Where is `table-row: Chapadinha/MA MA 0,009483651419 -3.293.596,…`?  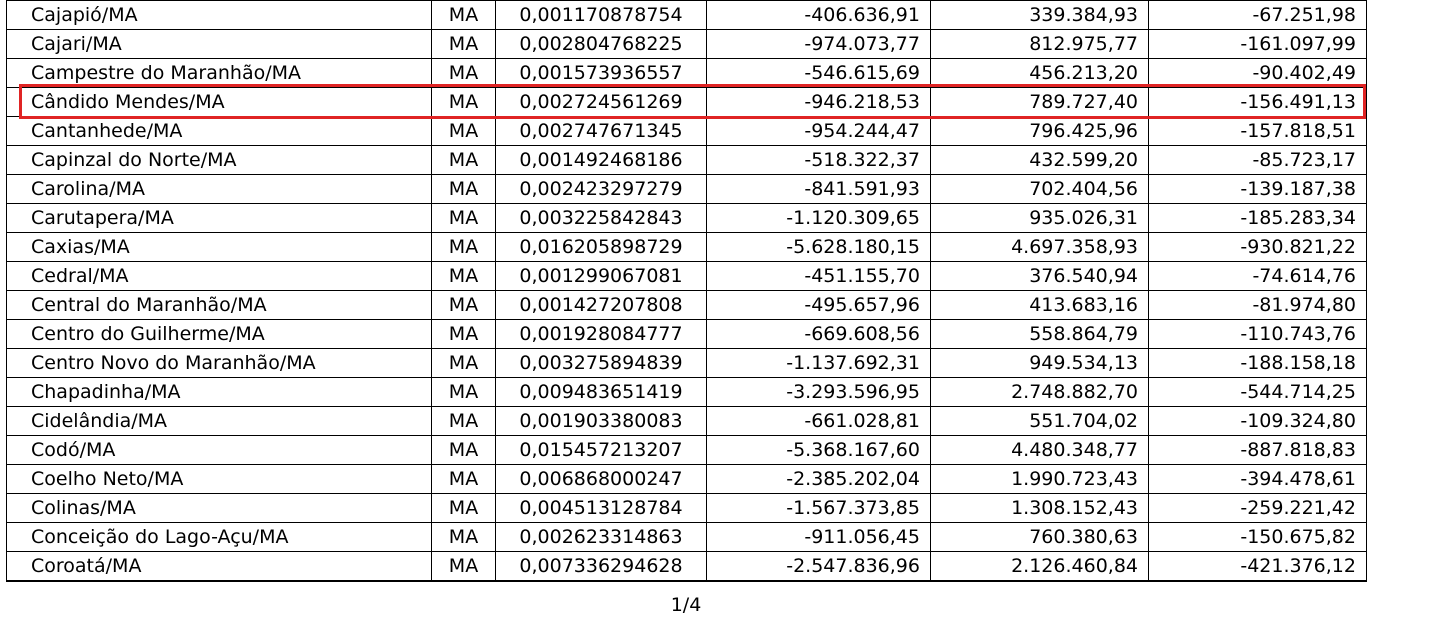 table-row: Chapadinha/MA MA 0,009483651419 -3.293.596,… is located at coordinates (686, 392).